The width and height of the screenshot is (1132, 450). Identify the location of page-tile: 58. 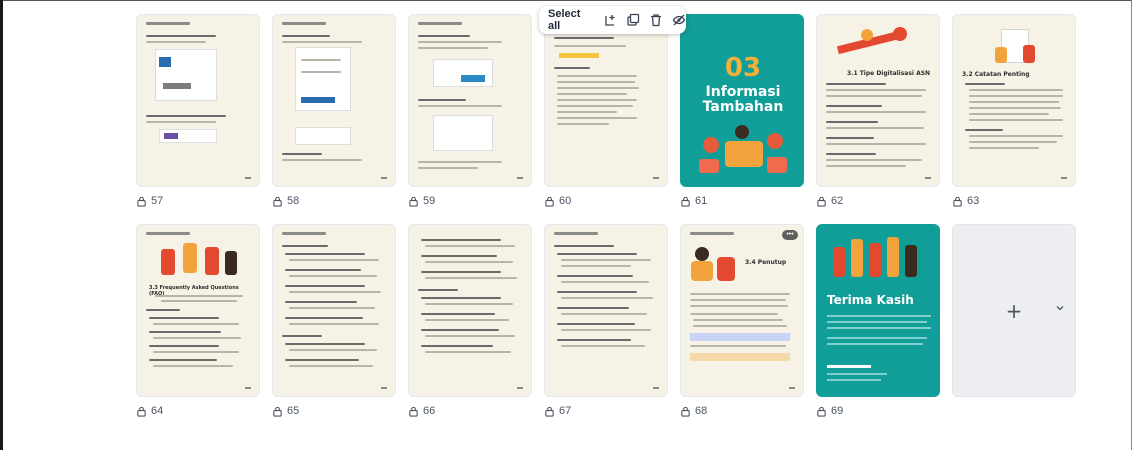
(334, 111).